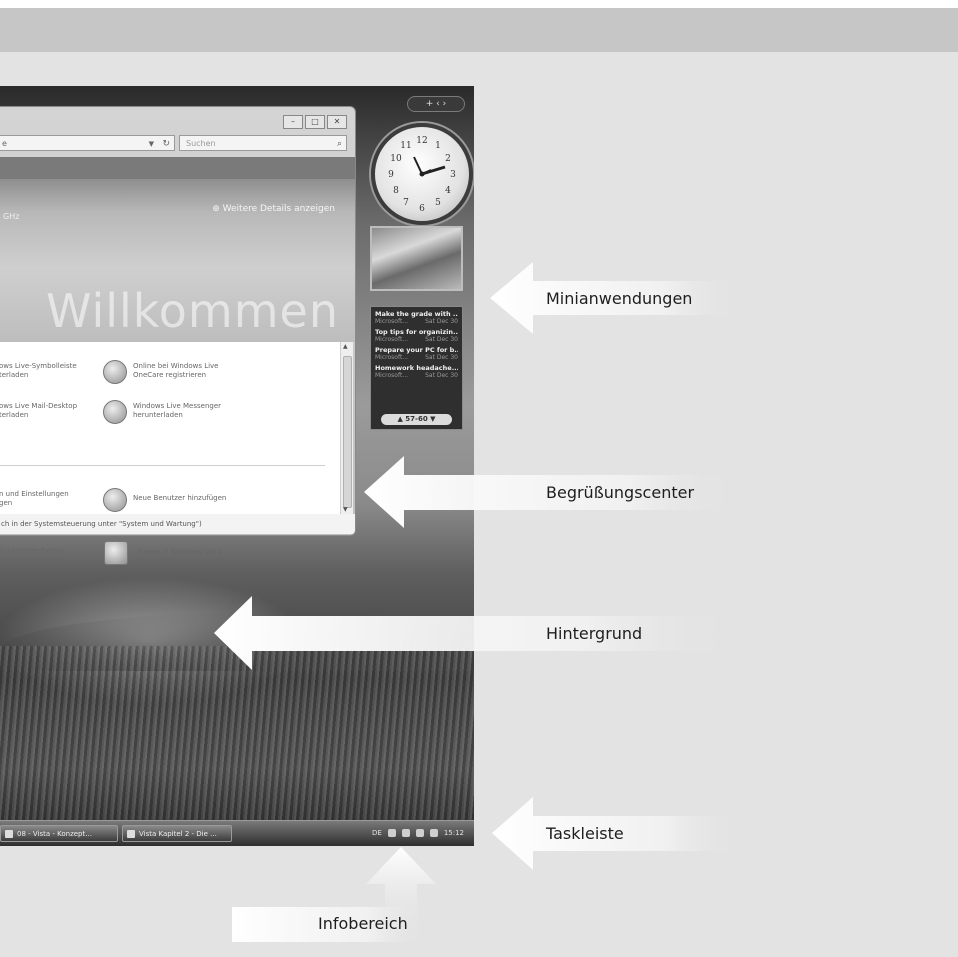  Describe the element at coordinates (263, 143) in the screenshot. I see `search-input: Suchen ⌕` at that location.